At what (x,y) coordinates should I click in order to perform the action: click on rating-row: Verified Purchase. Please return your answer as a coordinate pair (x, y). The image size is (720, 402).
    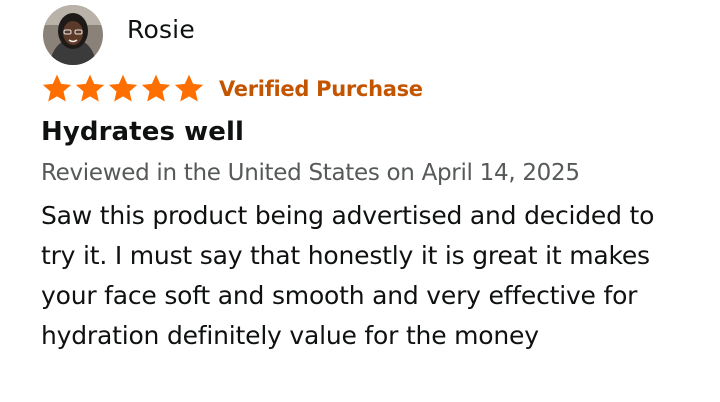
    Looking at the image, I should click on (232, 89).